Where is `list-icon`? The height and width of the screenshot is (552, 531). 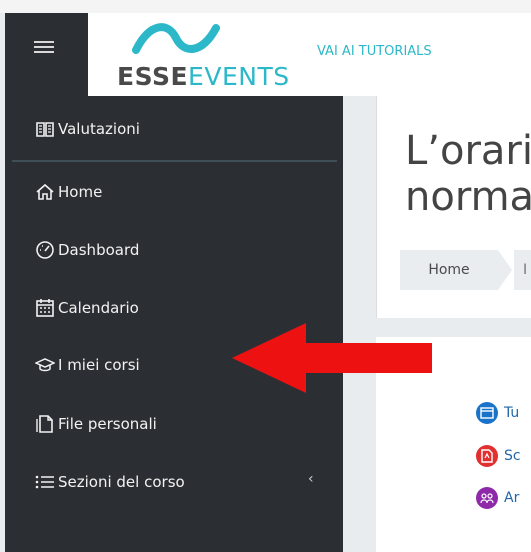 list-icon is located at coordinates (45, 482).